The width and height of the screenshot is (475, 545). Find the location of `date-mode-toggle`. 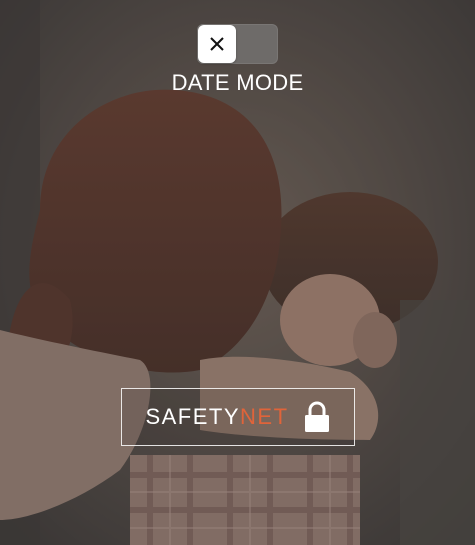

date-mode-toggle is located at coordinates (237, 44).